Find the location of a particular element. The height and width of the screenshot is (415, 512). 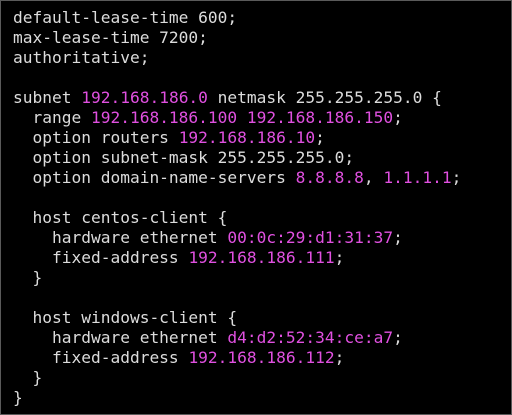

highlighted-value: 1.1.1.1 is located at coordinates (417, 177).